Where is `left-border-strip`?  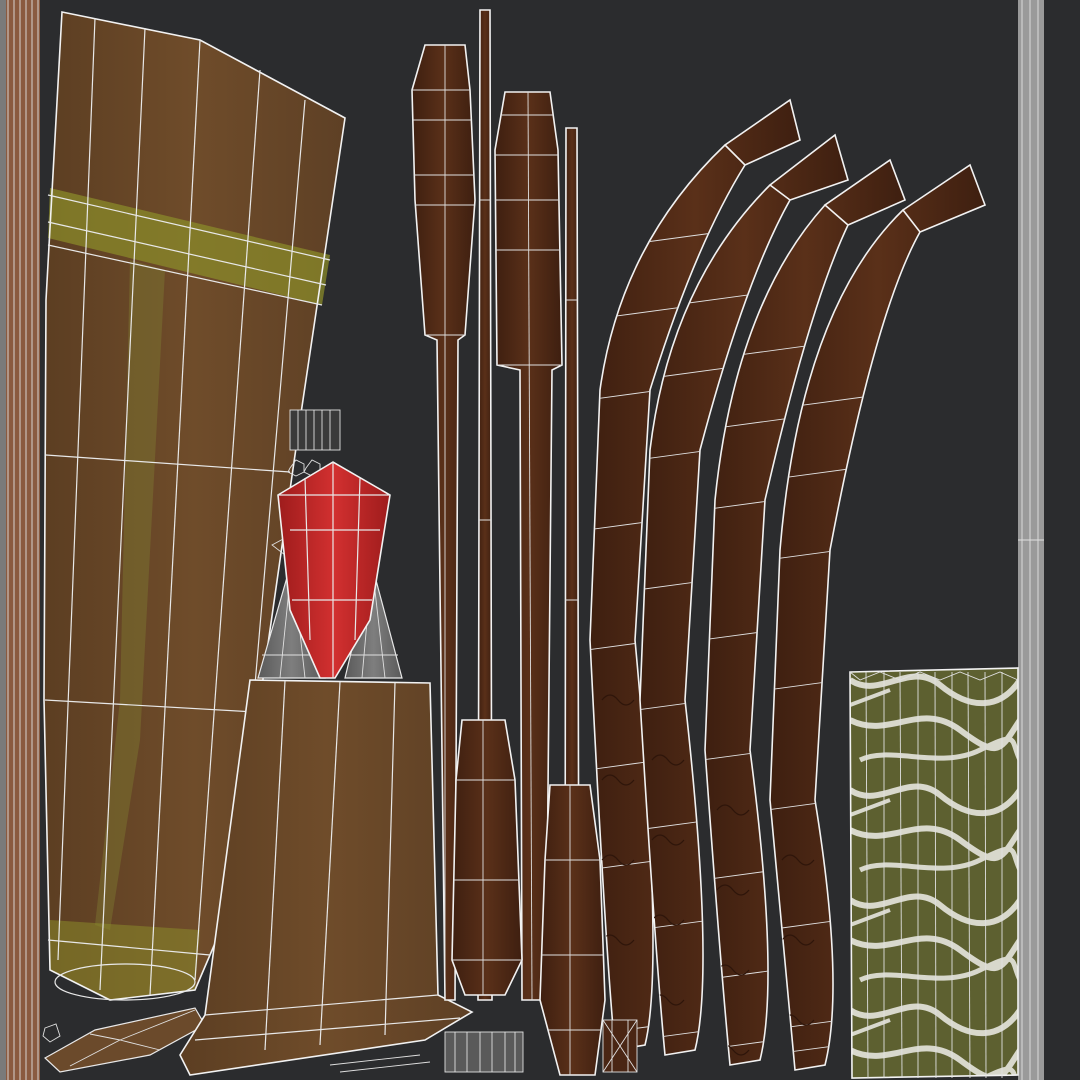
left-border-strip is located at coordinates (20, 540).